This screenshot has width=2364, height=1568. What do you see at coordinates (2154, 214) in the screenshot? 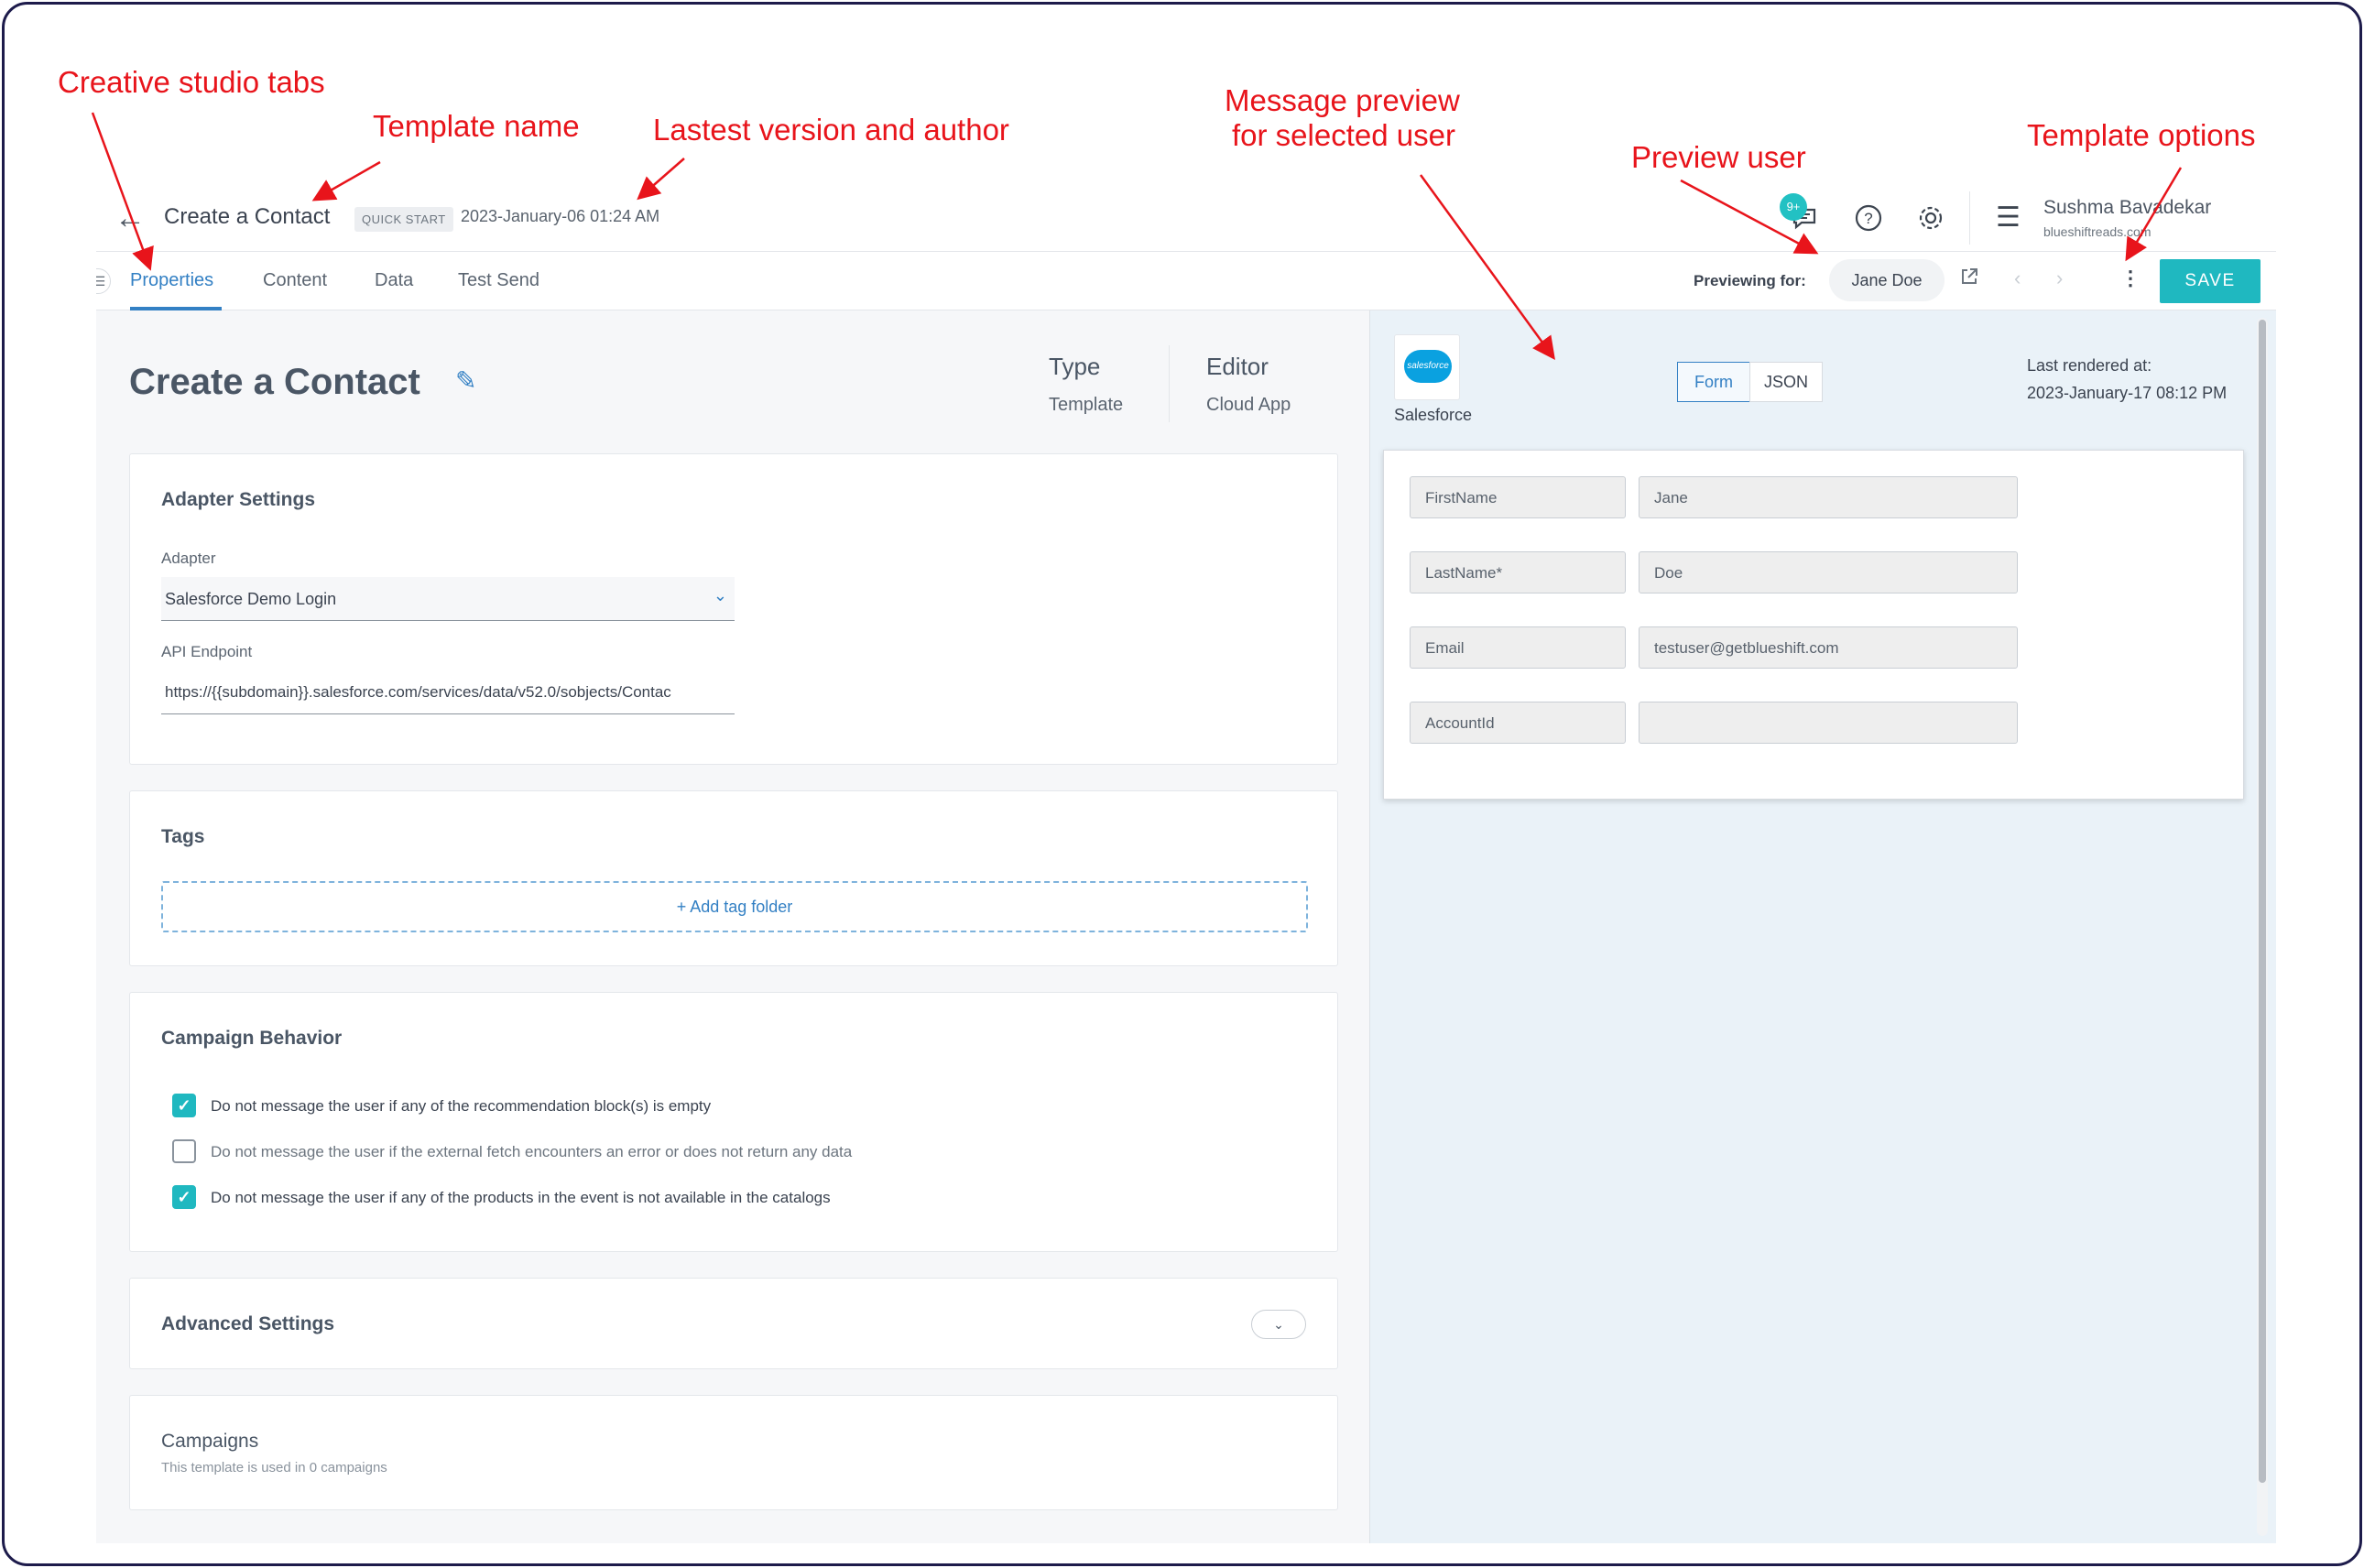
I see `arrow-template-options` at bounding box center [2154, 214].